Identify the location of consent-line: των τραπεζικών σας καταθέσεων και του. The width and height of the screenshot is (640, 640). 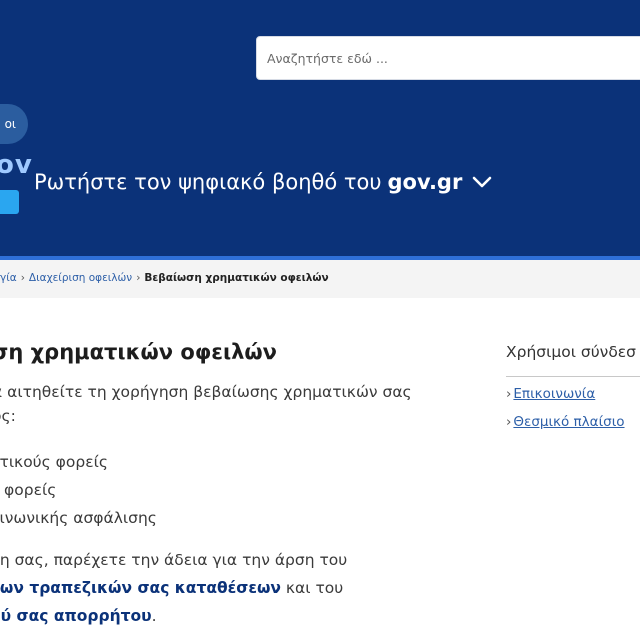
(173, 588).